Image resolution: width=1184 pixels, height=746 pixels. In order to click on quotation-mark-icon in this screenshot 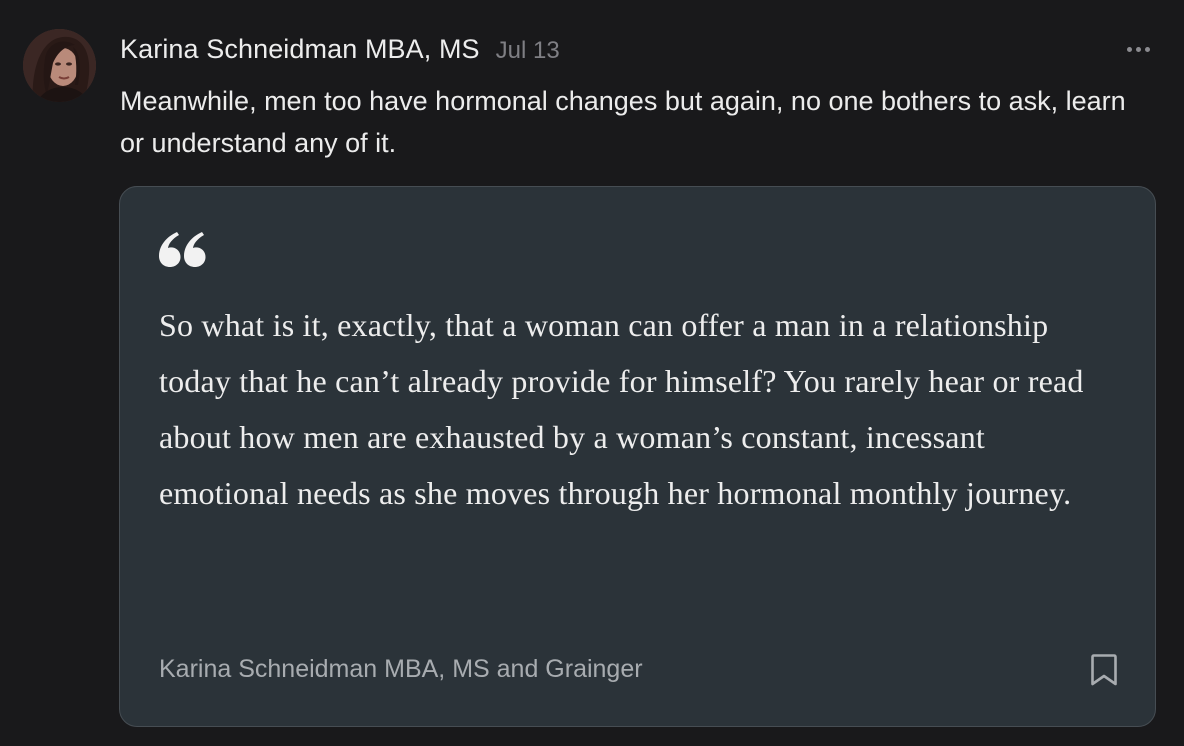, I will do `click(182, 249)`.